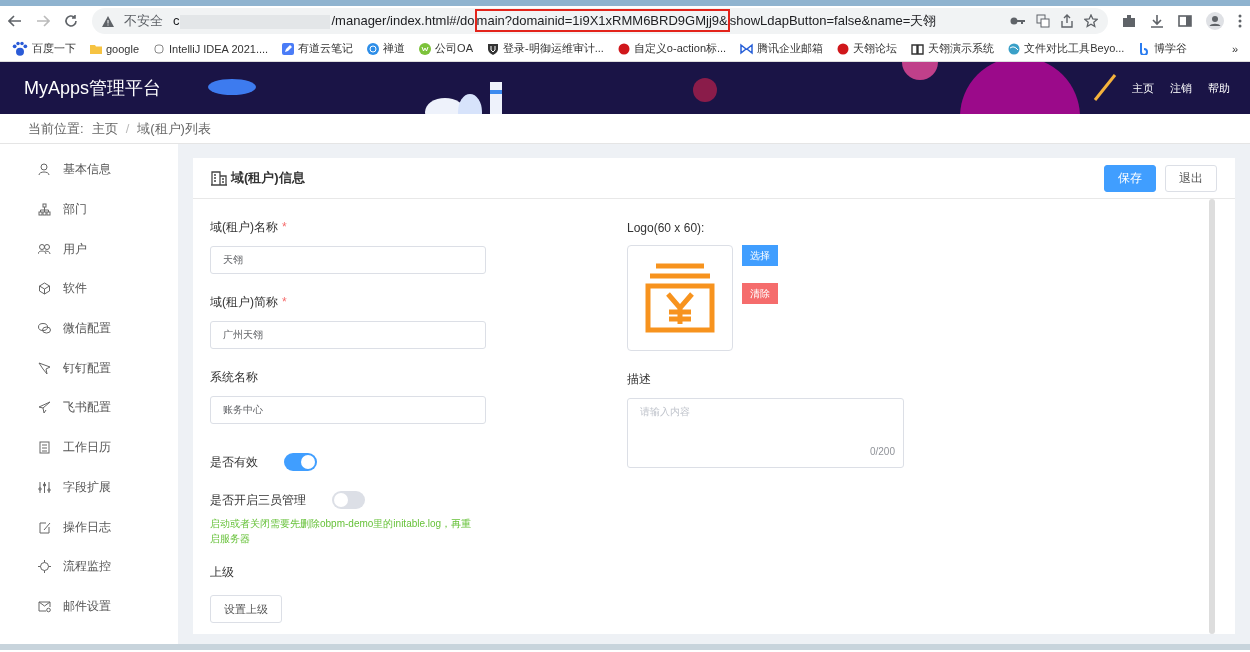  What do you see at coordinates (882, 451) in the screenshot?
I see `character-count: 0/200` at bounding box center [882, 451].